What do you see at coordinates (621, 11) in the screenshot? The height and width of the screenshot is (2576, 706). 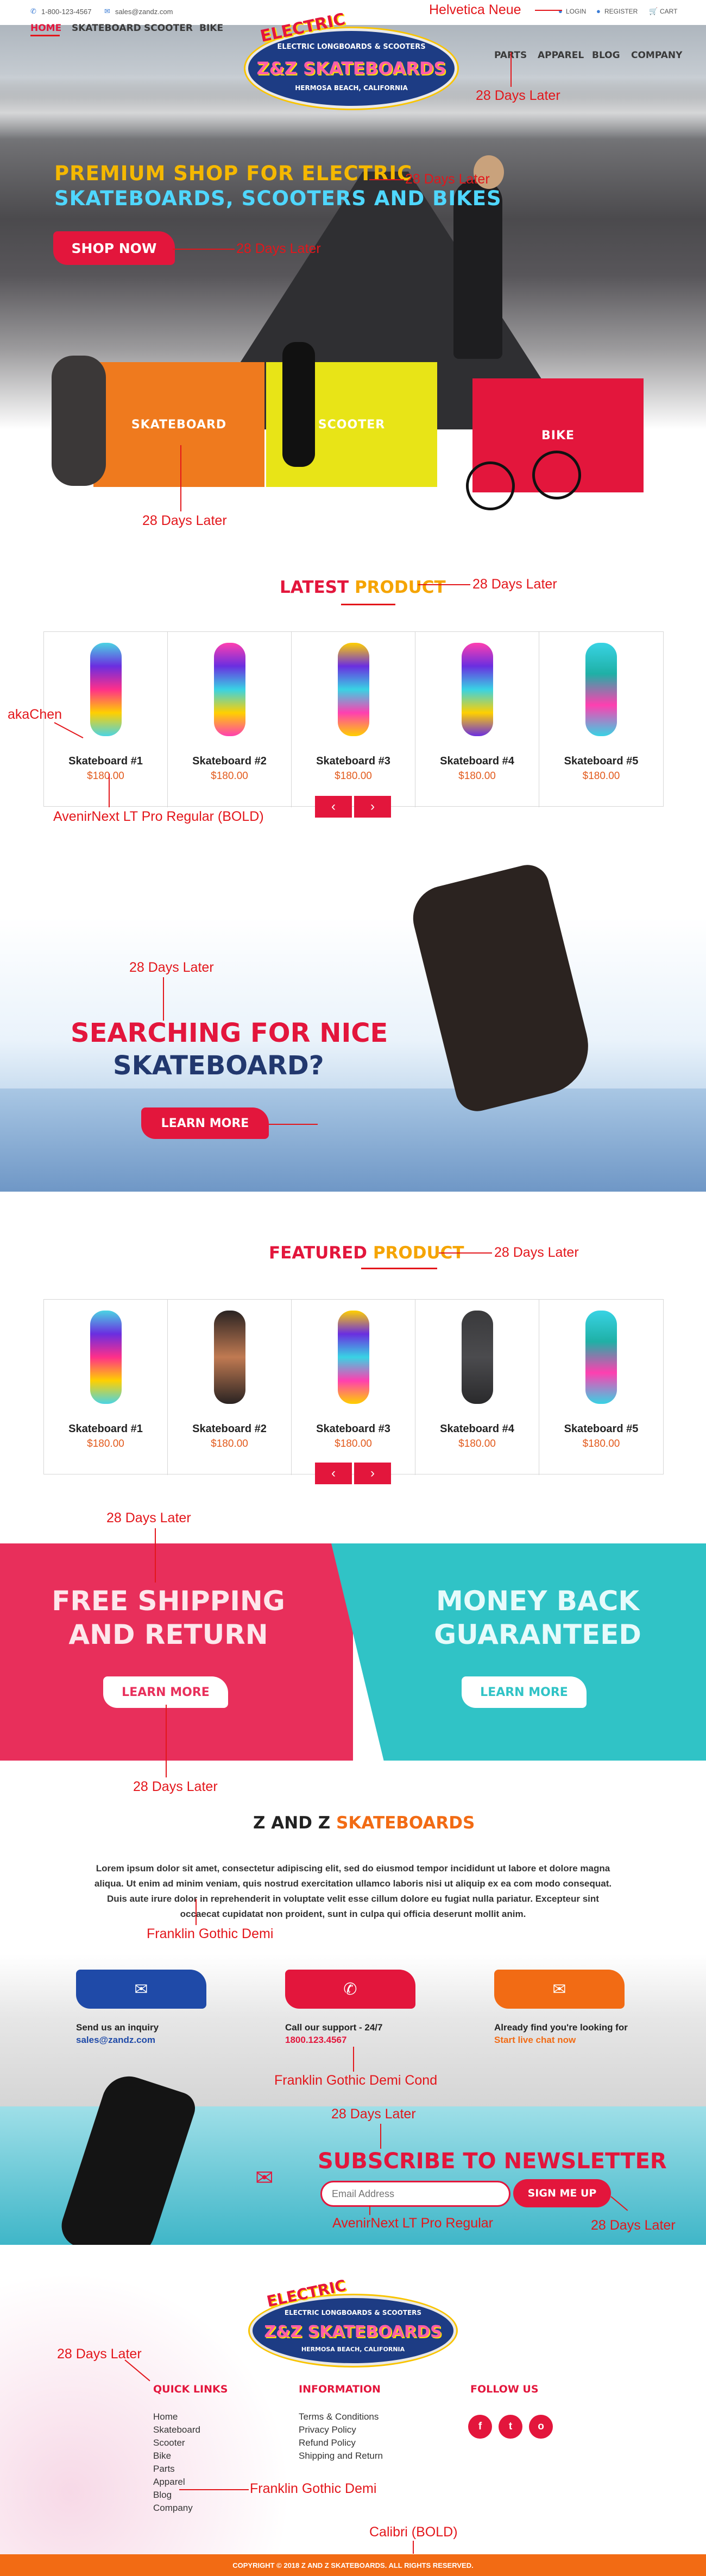 I see `register-link: REGISTER` at bounding box center [621, 11].